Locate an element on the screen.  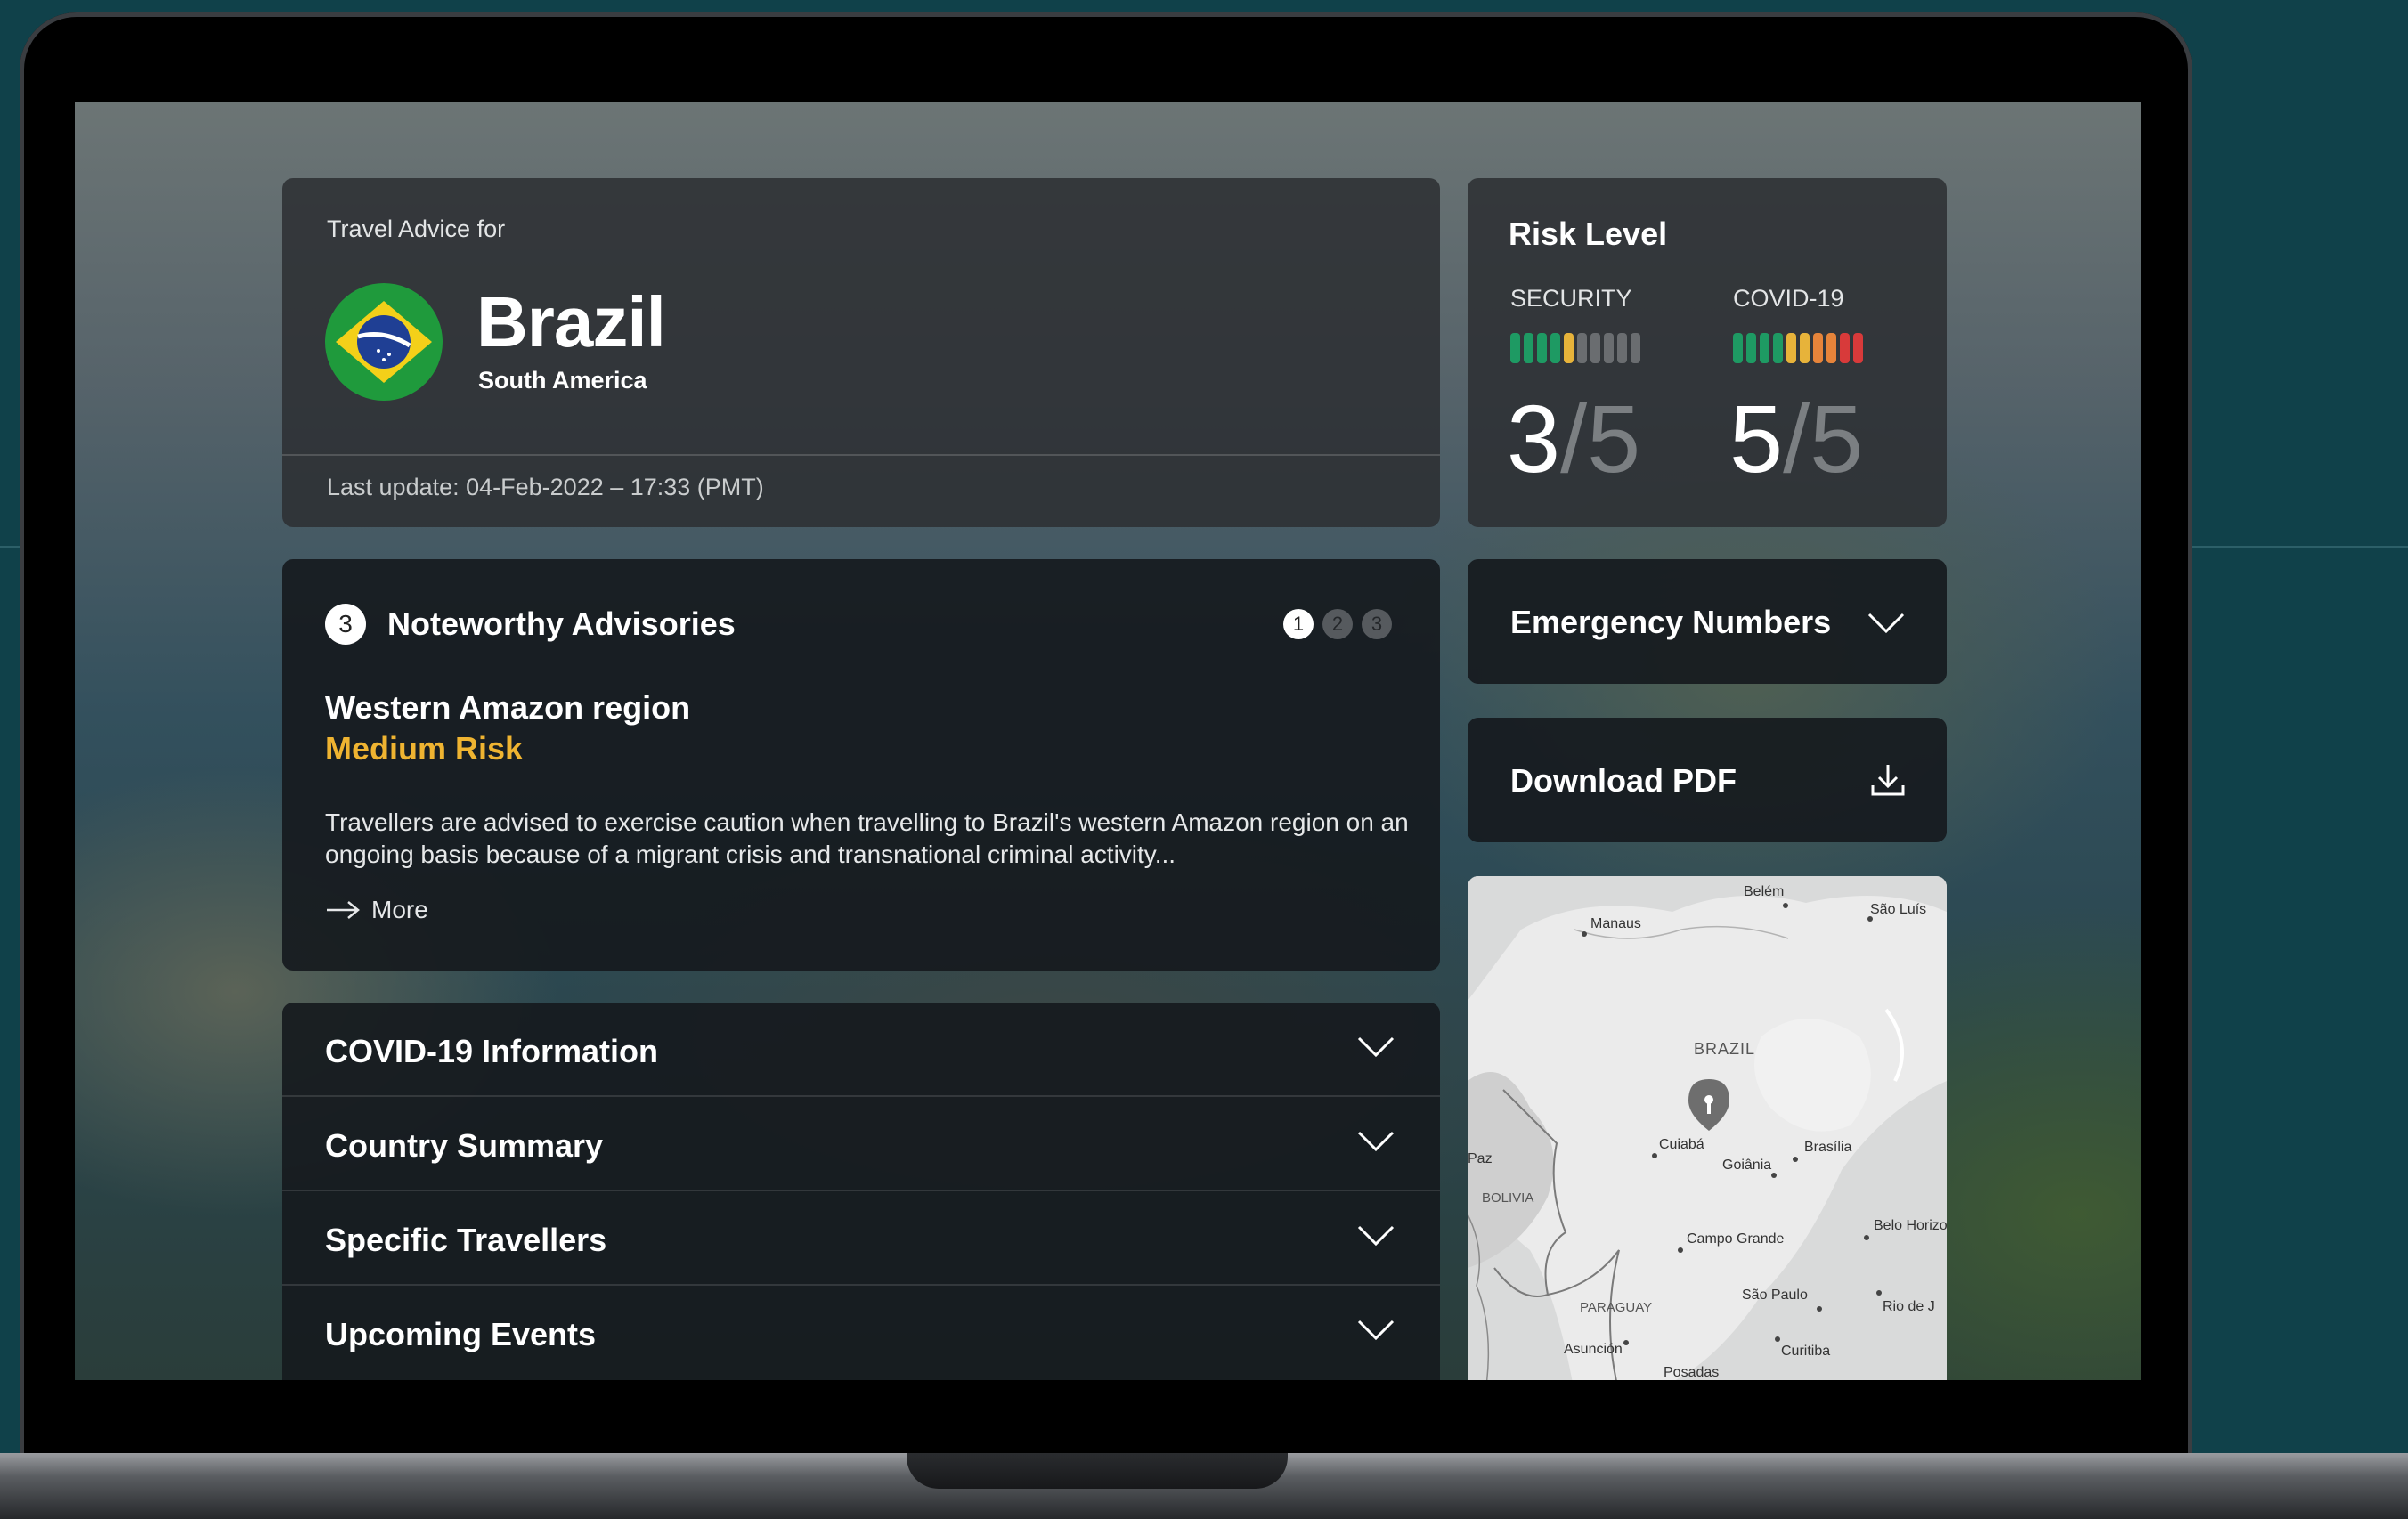
advisory-page-3: 3 is located at coordinates (1377, 624).